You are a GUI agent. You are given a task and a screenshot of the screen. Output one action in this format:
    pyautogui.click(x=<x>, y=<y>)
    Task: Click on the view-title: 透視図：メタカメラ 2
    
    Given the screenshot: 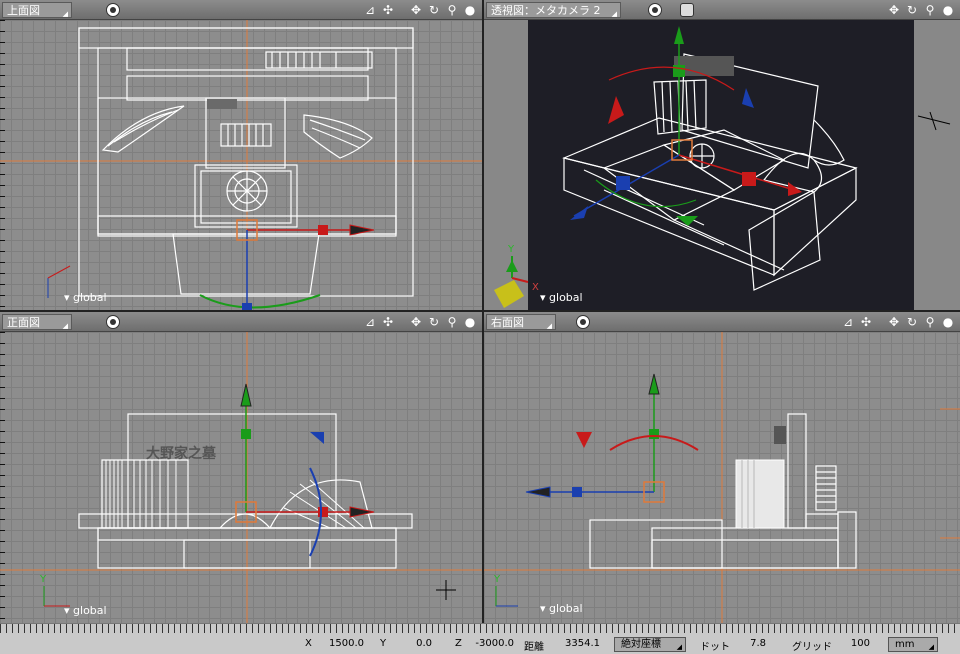 What is the action you would take?
    pyautogui.click(x=546, y=10)
    